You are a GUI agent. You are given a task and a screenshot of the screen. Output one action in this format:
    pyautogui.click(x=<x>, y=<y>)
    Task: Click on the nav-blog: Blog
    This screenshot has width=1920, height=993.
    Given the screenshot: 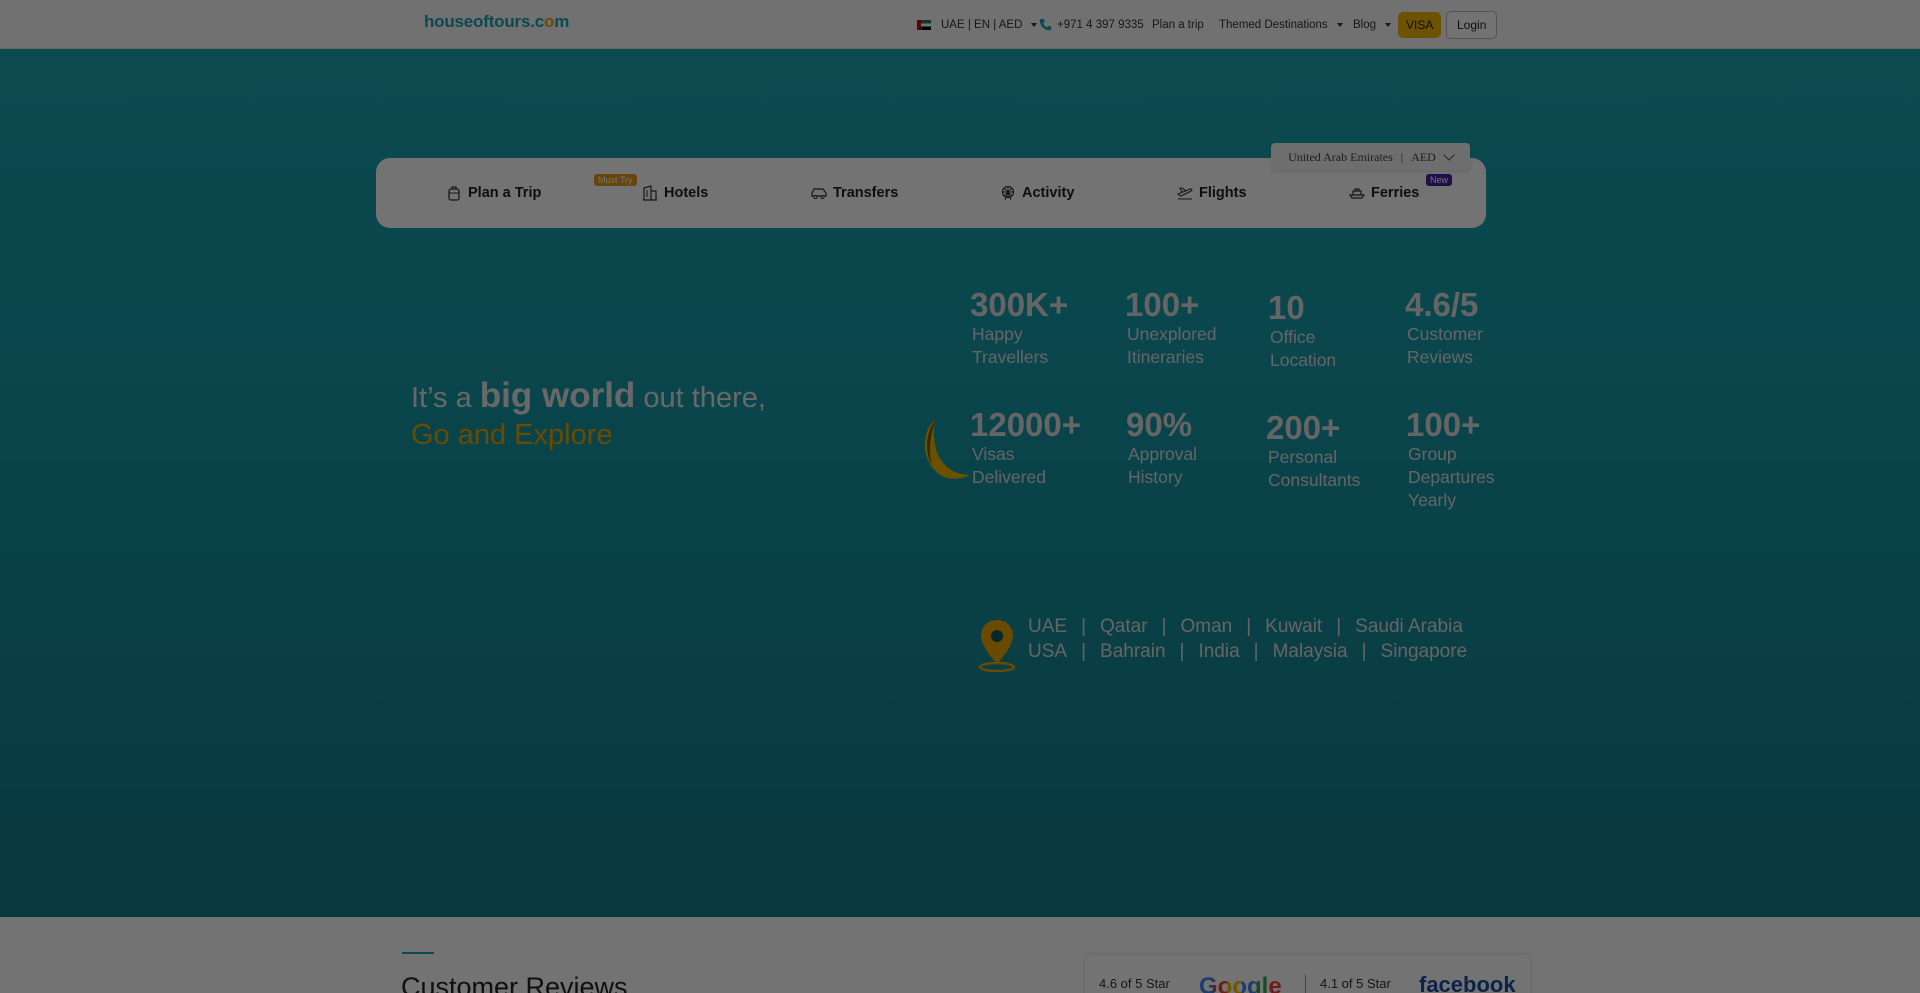 What is the action you would take?
    pyautogui.click(x=1372, y=24)
    